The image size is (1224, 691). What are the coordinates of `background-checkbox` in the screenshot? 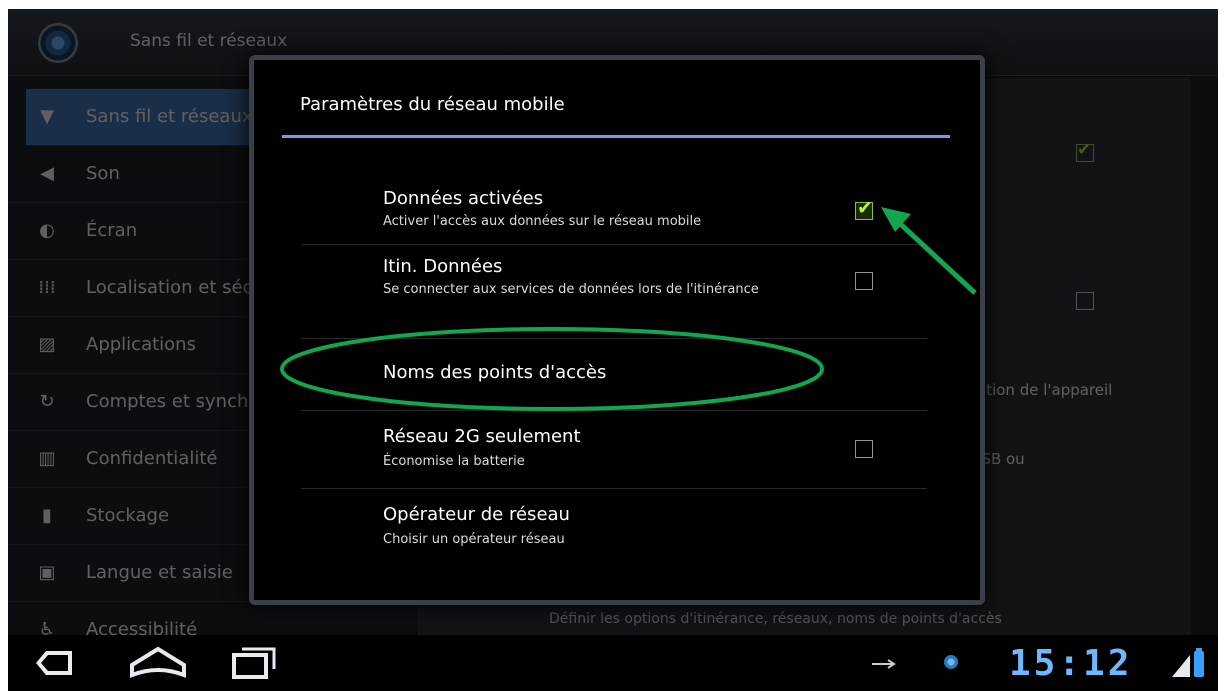 It's located at (1085, 301).